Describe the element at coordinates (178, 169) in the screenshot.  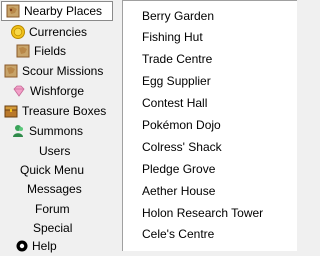
I see `menu-item-pledge-grove: Pledge Grove` at that location.